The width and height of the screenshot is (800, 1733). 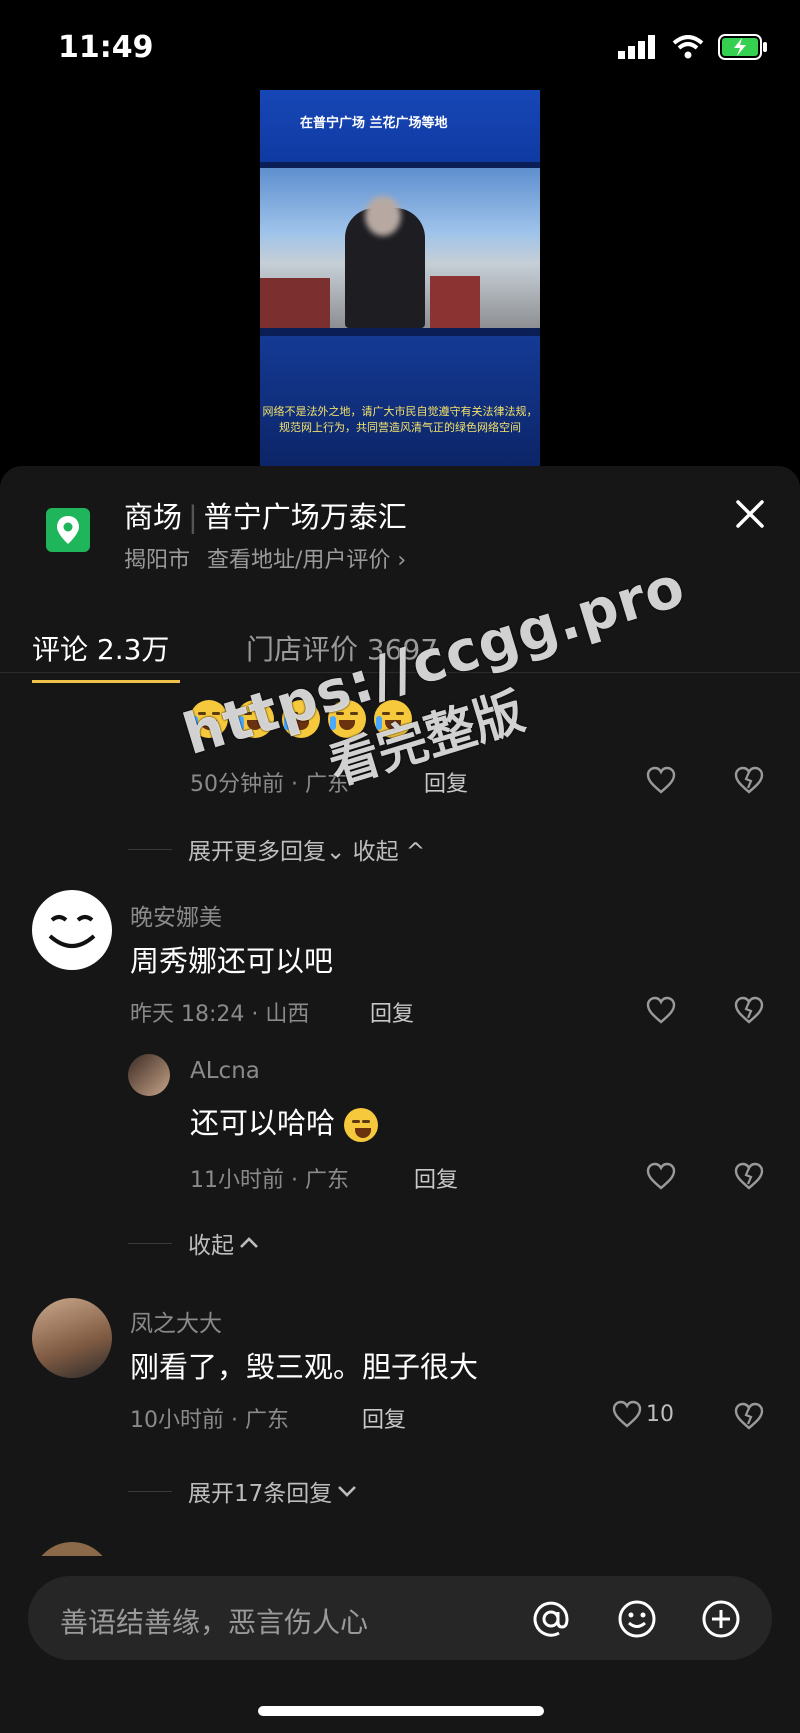 What do you see at coordinates (400, 248) in the screenshot?
I see `video-photo` at bounding box center [400, 248].